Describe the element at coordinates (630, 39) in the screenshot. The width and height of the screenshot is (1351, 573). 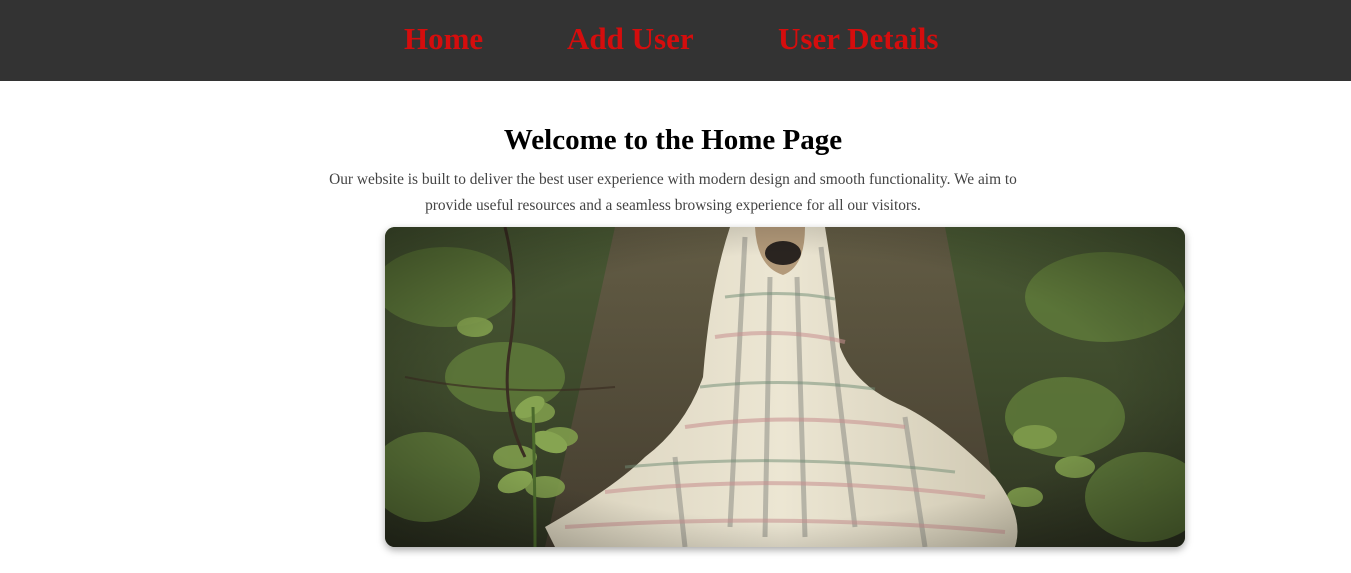
I see `nav-link-add-user: Add User` at that location.